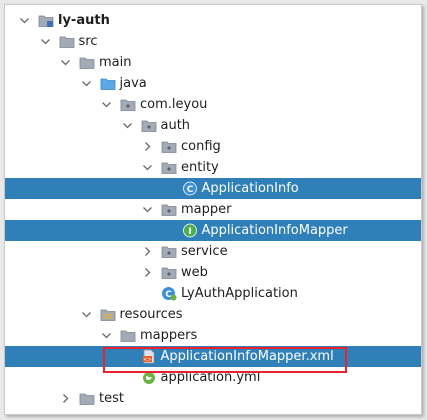 This screenshot has width=427, height=420. I want to click on tree-item-service: service, so click(213, 251).